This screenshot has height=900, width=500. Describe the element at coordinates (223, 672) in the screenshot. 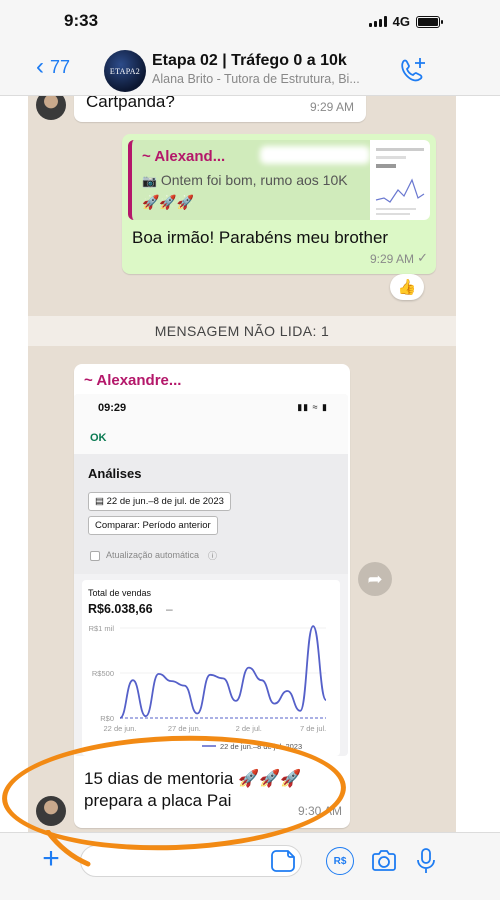

I see `chart-series-line` at that location.